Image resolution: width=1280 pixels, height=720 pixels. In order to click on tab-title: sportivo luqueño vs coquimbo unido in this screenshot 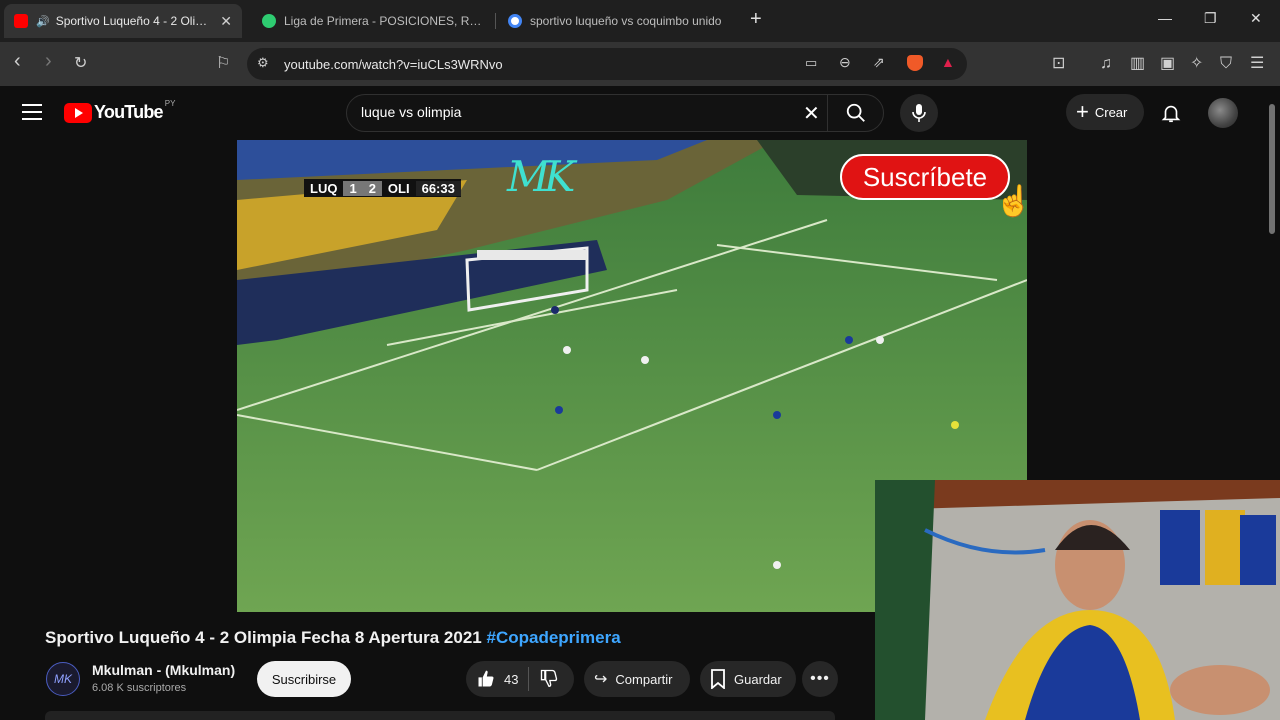, I will do `click(626, 21)`.